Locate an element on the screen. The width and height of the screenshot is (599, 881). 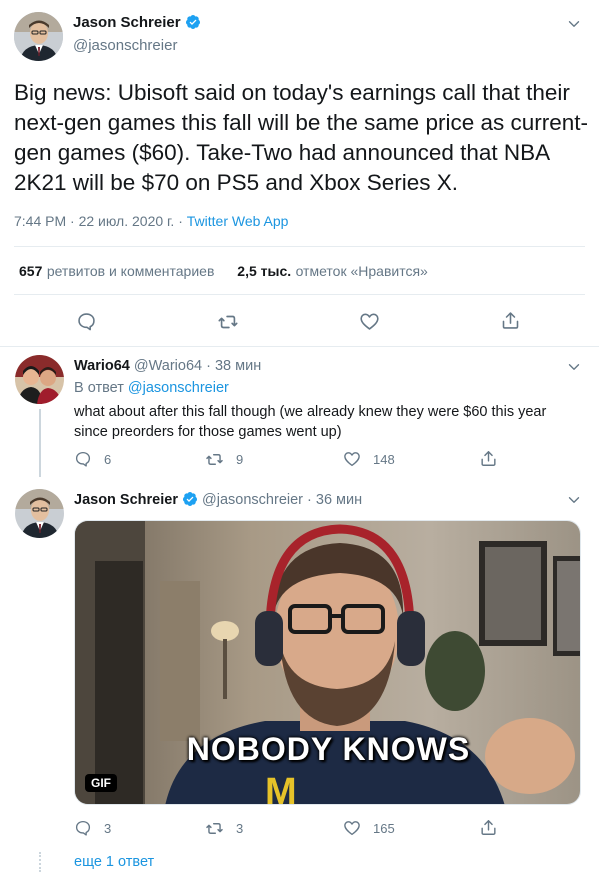
reply-count: 6 is located at coordinates (108, 459).